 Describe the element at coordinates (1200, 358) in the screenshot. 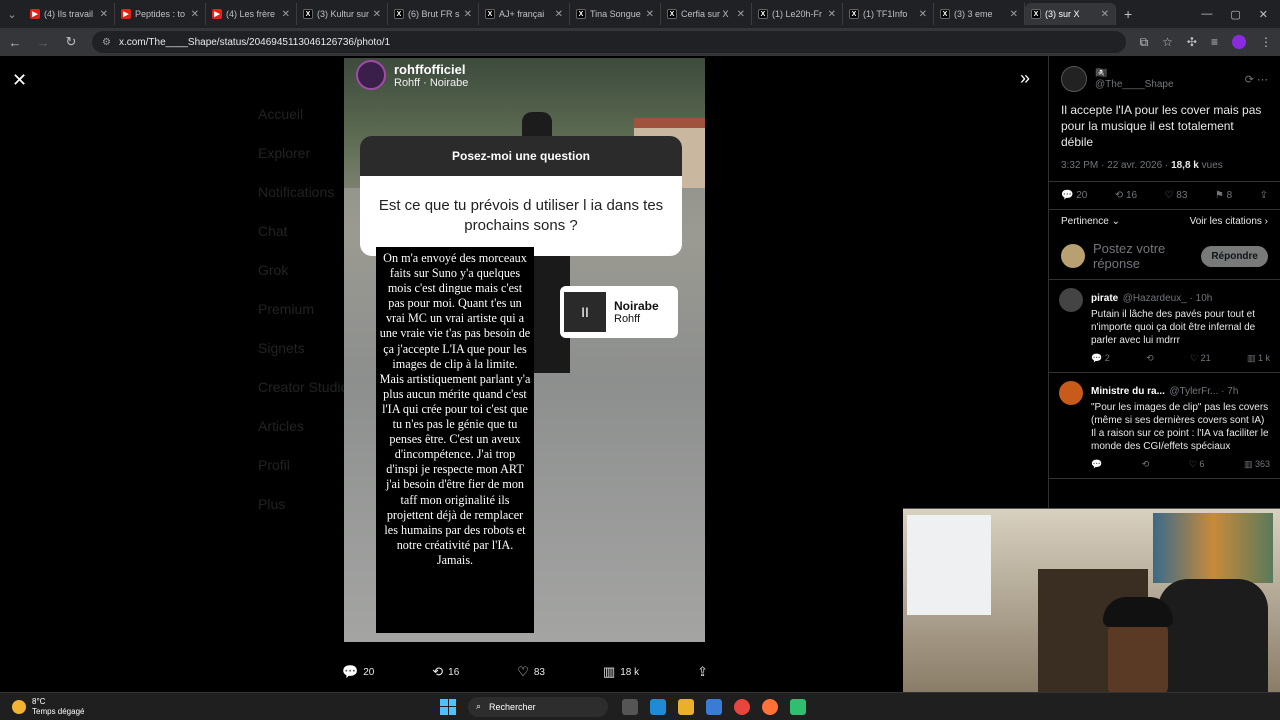

I see `heart-icon: ♡ 21` at that location.